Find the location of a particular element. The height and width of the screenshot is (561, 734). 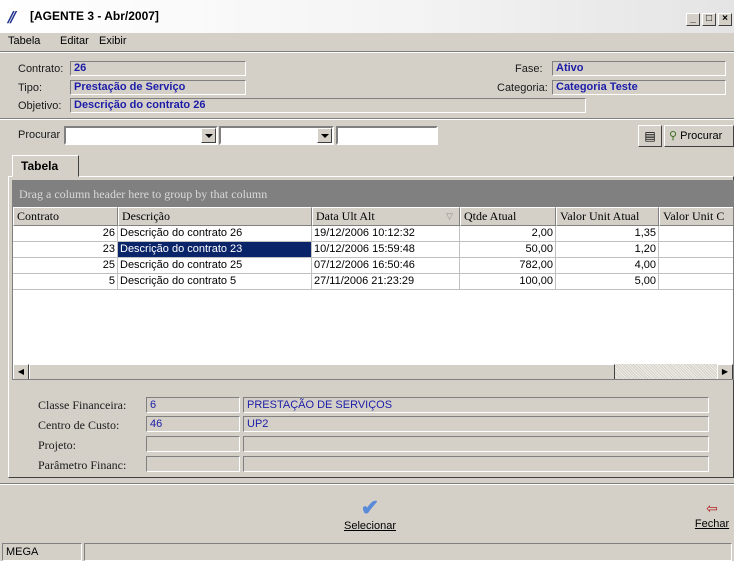

cell-qtde: 2,00 is located at coordinates (508, 234).